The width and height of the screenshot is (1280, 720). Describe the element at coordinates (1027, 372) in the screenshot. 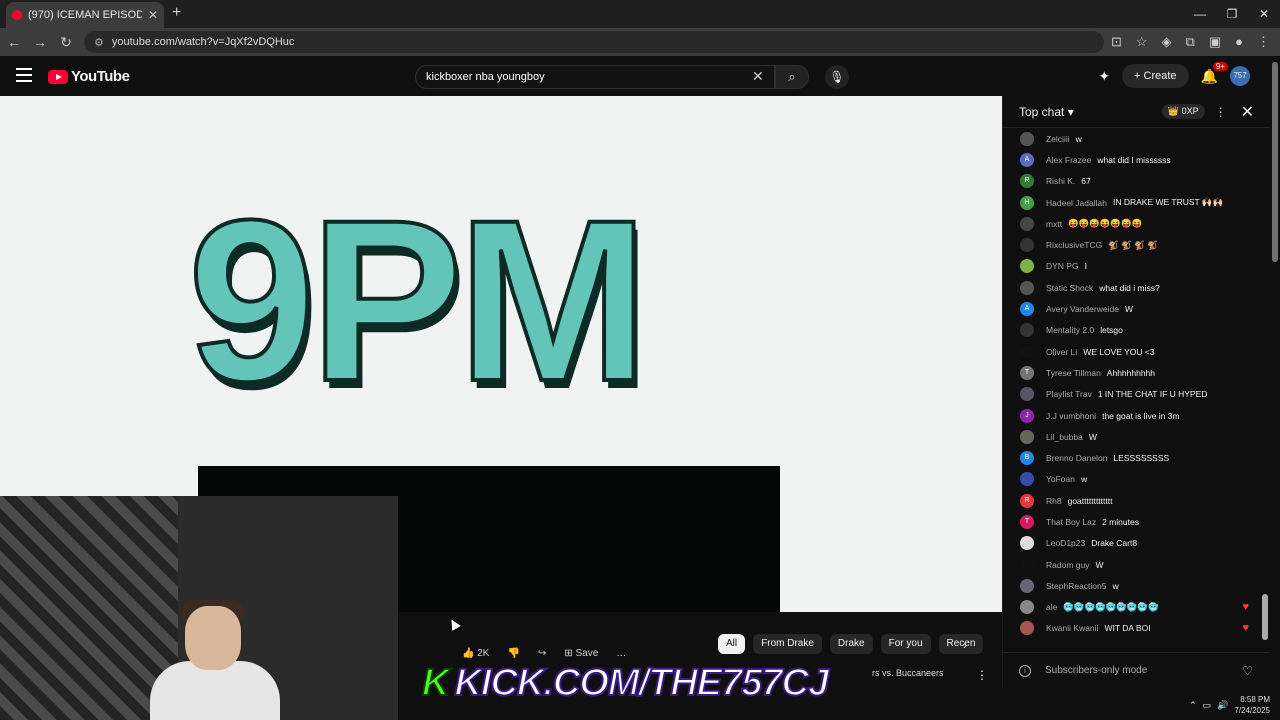

I see `chat-avatar: T` at that location.